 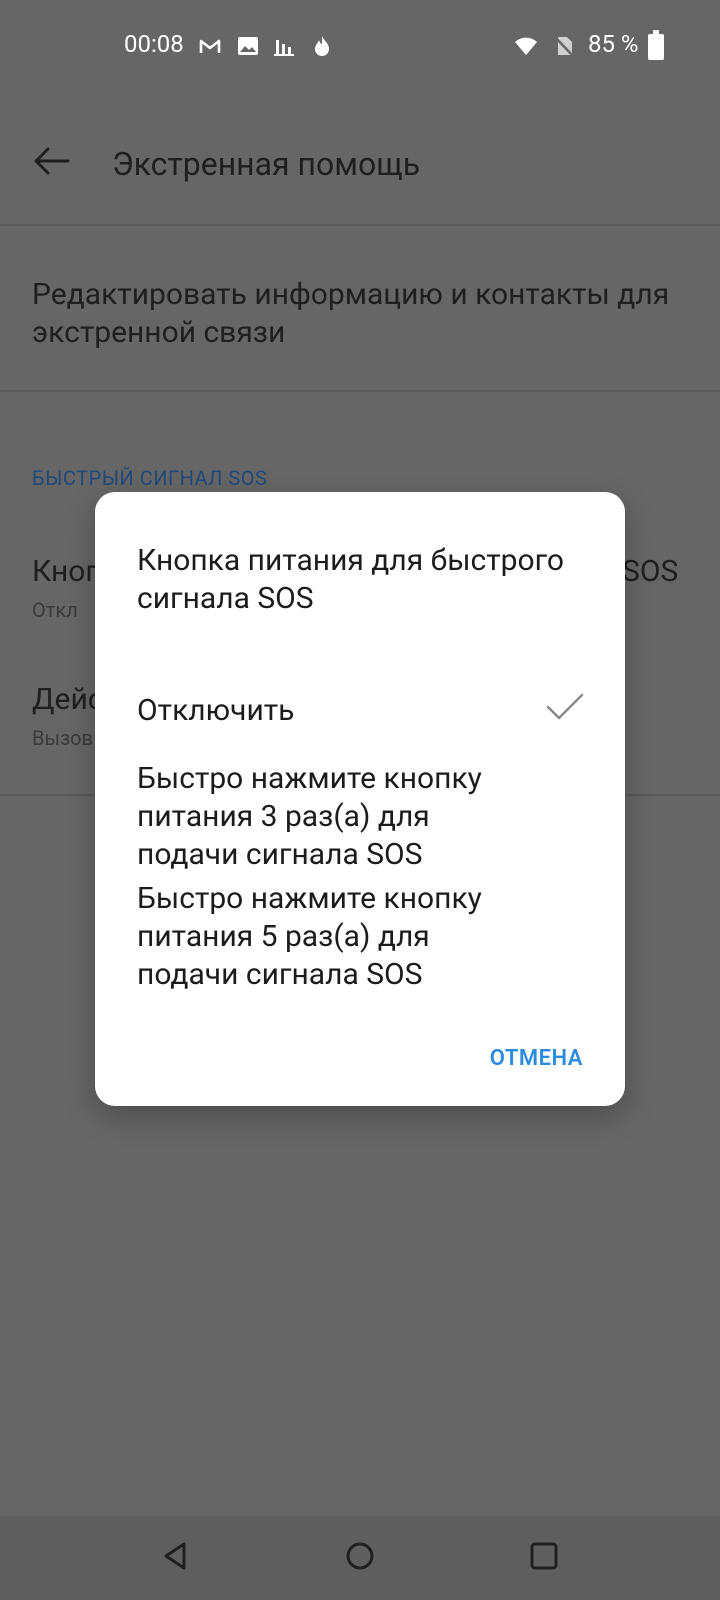 What do you see at coordinates (544, 1556) in the screenshot?
I see `recents-nav-icon` at bounding box center [544, 1556].